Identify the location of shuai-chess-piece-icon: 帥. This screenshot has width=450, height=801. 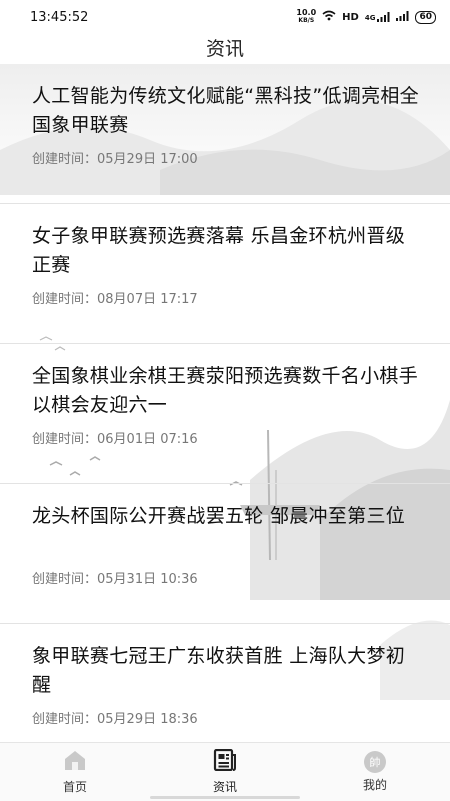
(375, 762).